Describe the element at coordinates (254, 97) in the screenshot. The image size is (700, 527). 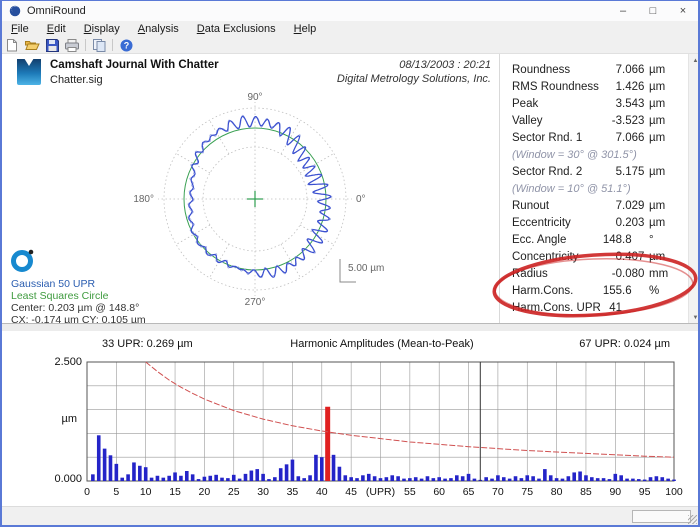
I see `angle-label-90: 90°` at that location.